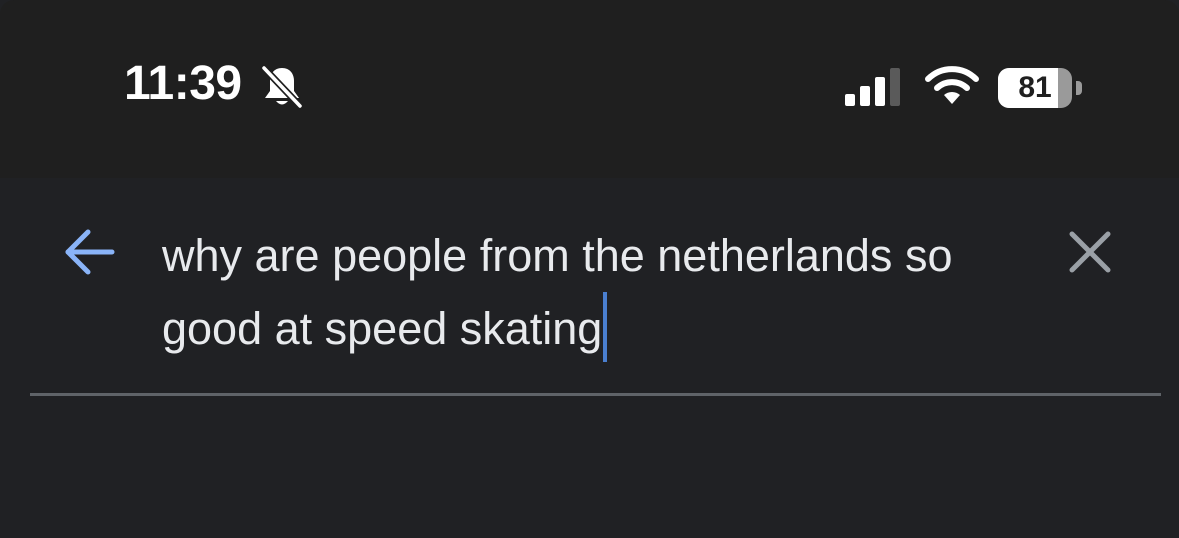 This screenshot has height=538, width=1179. Describe the element at coordinates (1090, 252) in the screenshot. I see `close-x-icon` at that location.